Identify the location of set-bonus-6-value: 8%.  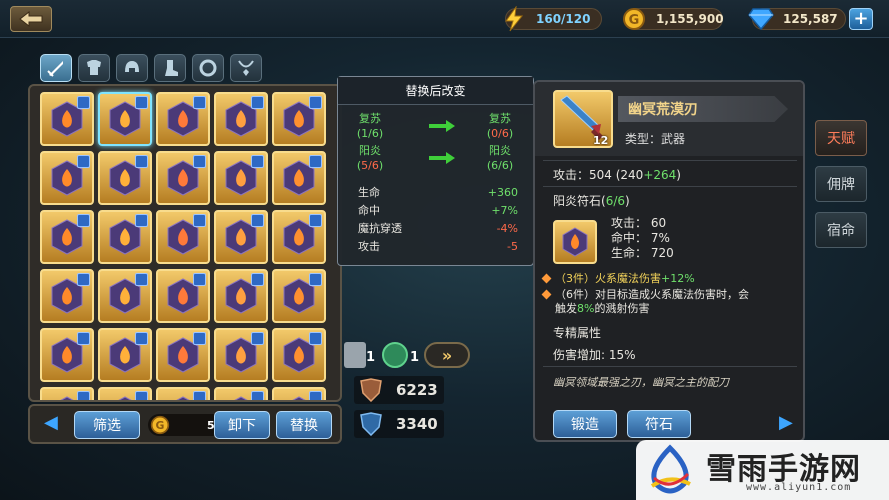
(586, 308).